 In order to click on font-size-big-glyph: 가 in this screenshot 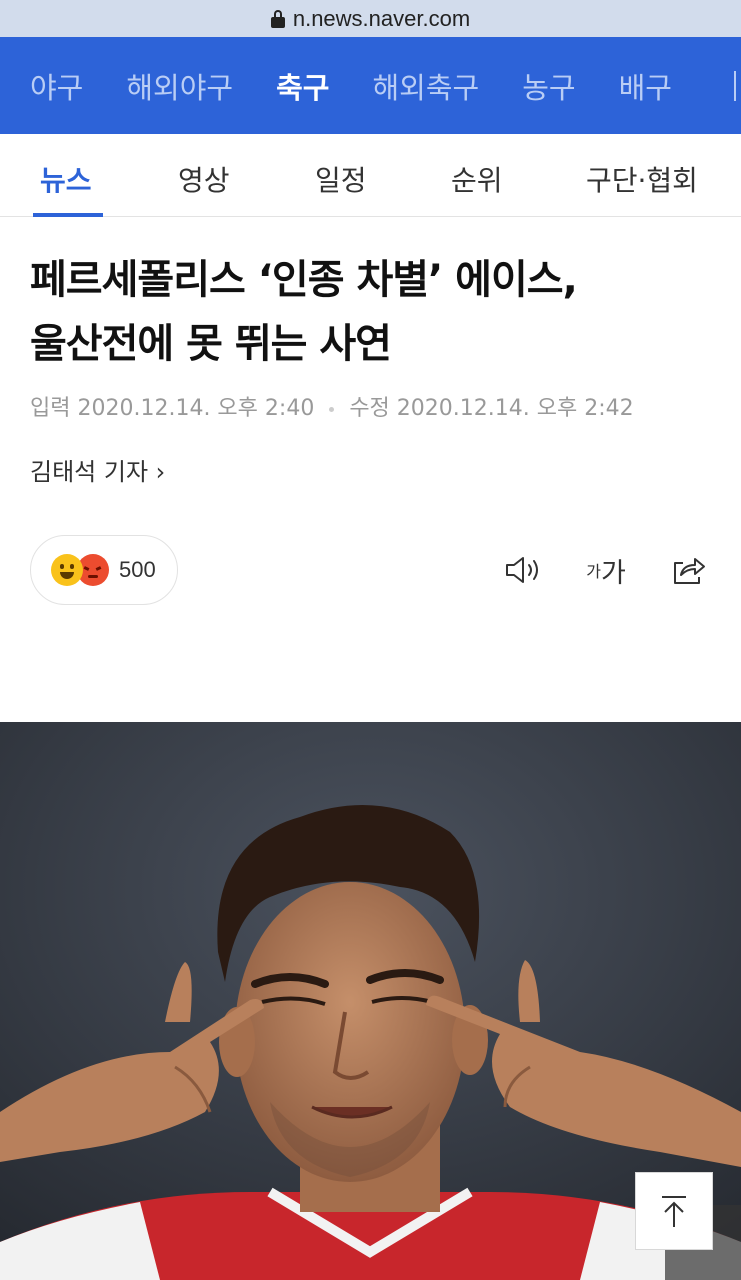, I will do `click(613, 573)`.